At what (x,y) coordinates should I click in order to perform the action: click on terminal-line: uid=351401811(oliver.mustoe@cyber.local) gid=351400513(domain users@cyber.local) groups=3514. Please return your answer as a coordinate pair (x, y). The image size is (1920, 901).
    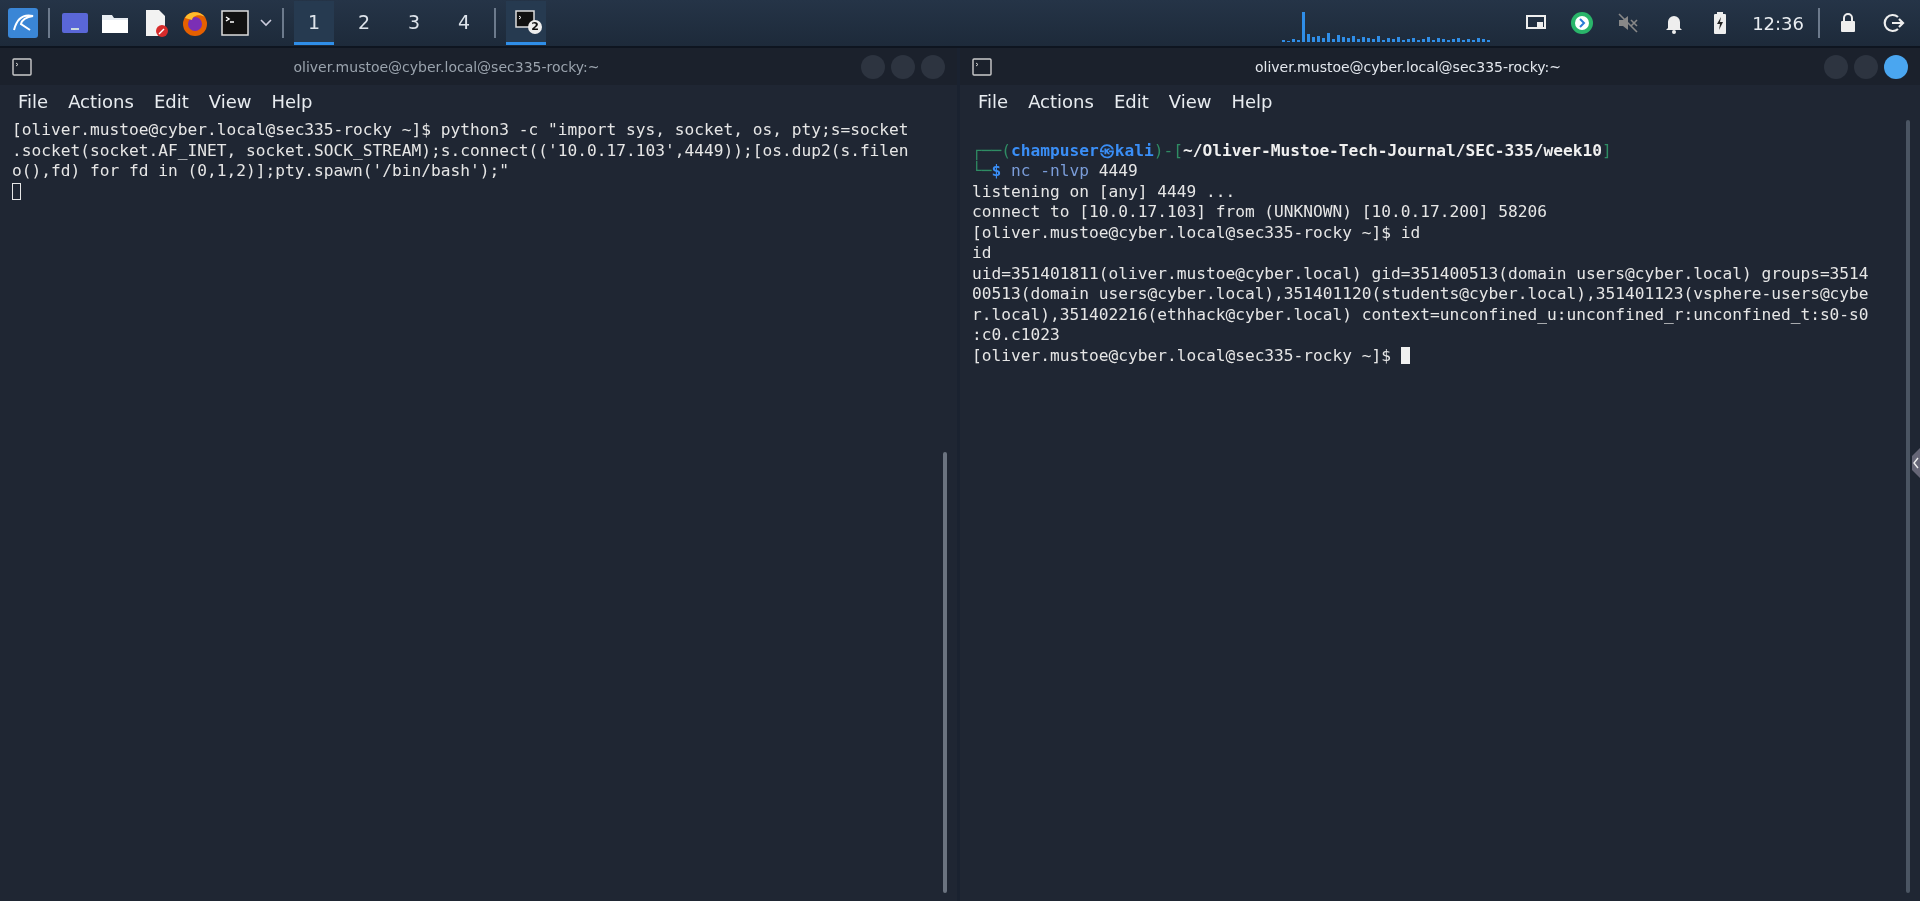
    Looking at the image, I should click on (1420, 273).